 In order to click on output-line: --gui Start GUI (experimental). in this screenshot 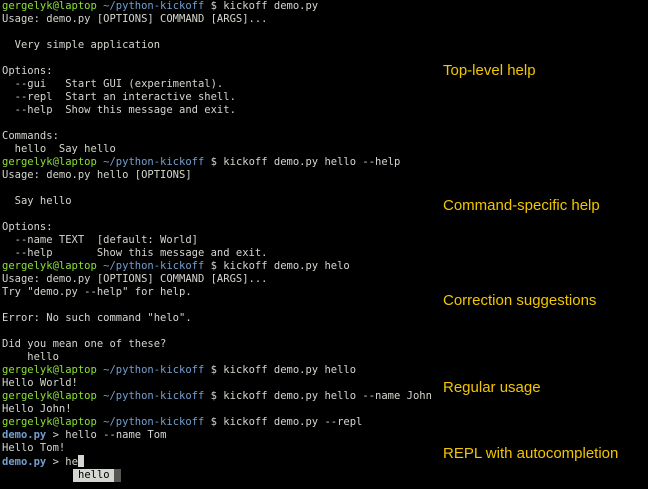, I will do `click(113, 84)`.